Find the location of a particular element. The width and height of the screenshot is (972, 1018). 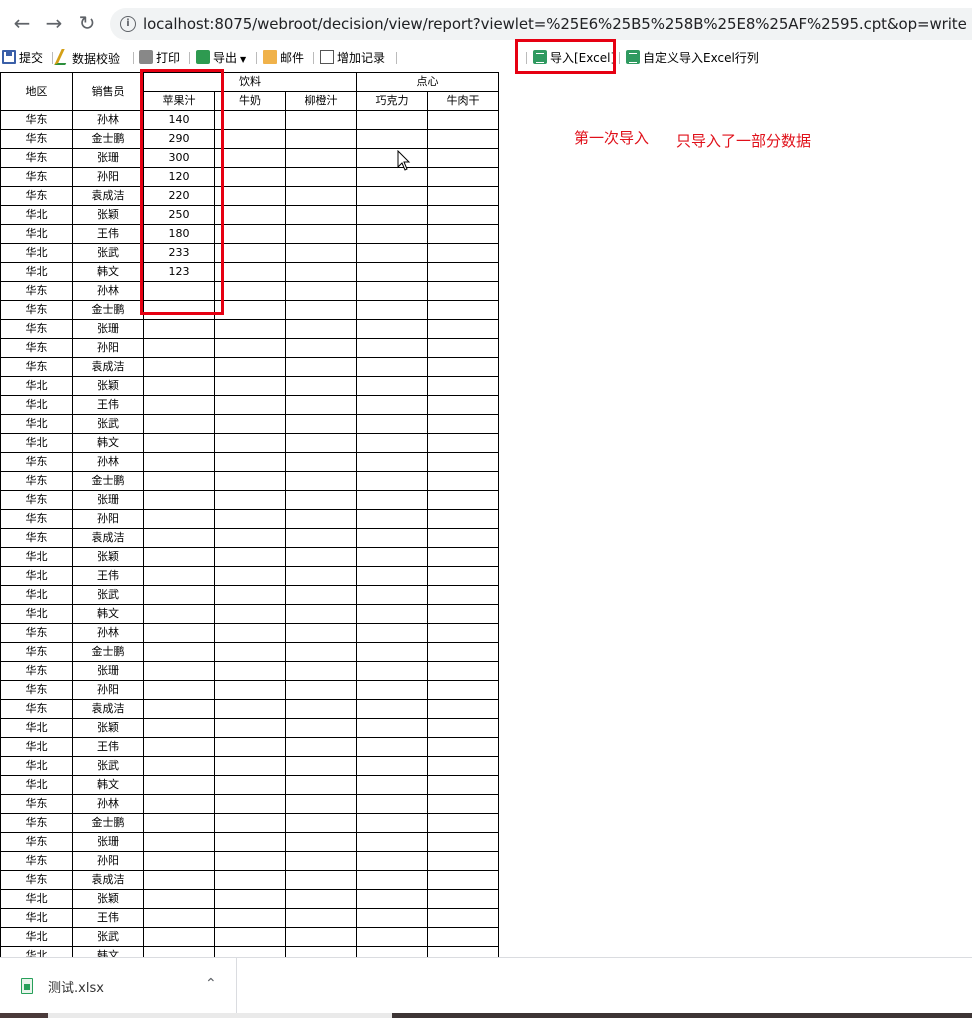

salesperson-cell: 袁成洁 is located at coordinates (108, 709).